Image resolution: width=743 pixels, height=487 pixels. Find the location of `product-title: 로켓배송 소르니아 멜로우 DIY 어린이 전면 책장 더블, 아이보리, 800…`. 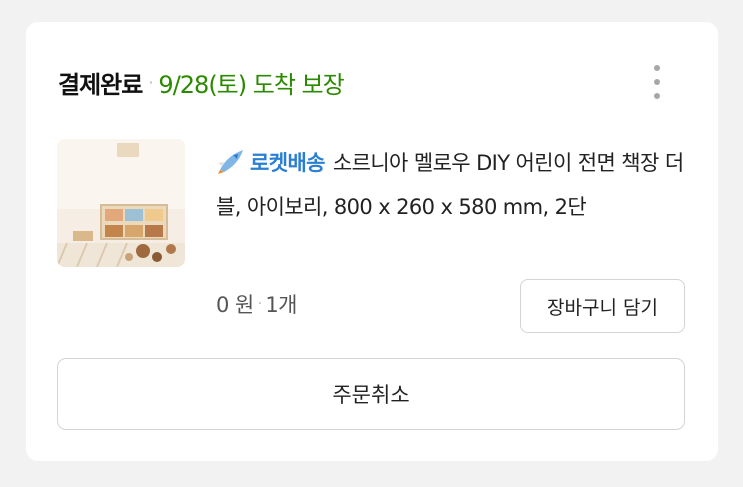

product-title: 로켓배송 소르니아 멜로우 DIY 어린이 전면 책장 더블, 아이보리, 800… is located at coordinates (451, 185).